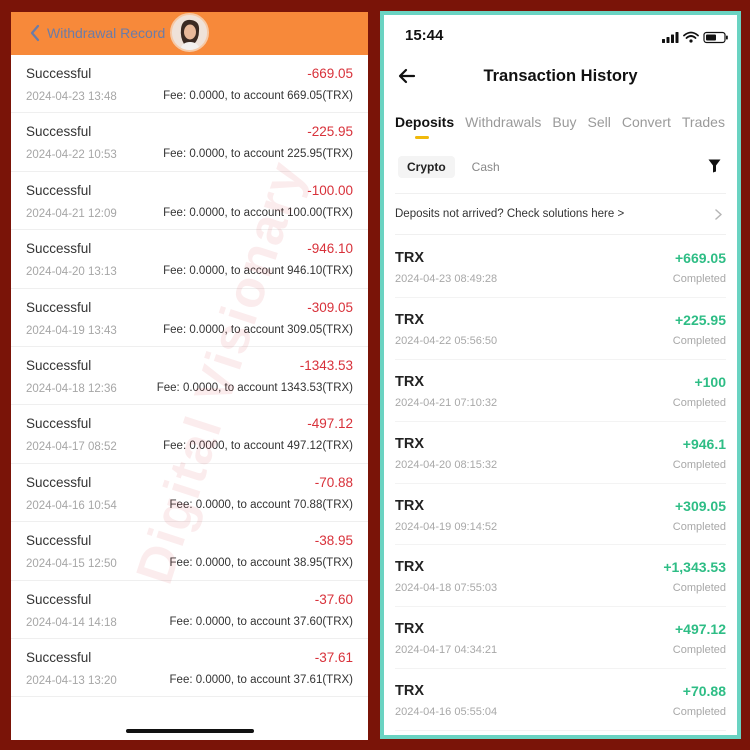 The image size is (750, 750). I want to click on deposit-datetime: 2024-04-20 08:15:32, so click(446, 464).